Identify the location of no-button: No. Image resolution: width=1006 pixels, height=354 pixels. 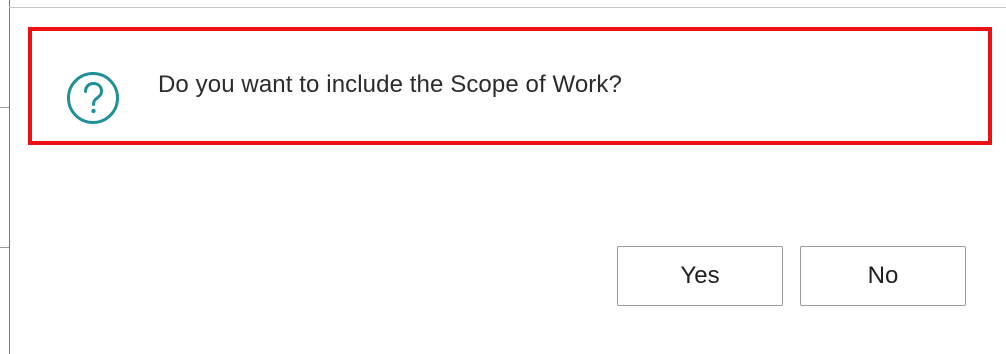
(883, 276).